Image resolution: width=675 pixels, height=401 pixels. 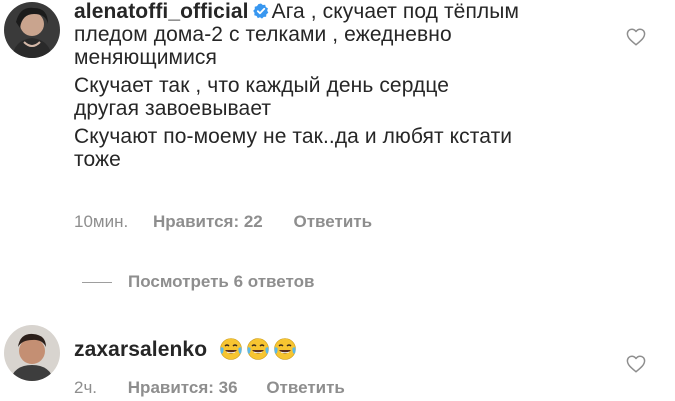 What do you see at coordinates (173, 108) in the screenshot?
I see `comment-text-line: другая завоевывает` at bounding box center [173, 108].